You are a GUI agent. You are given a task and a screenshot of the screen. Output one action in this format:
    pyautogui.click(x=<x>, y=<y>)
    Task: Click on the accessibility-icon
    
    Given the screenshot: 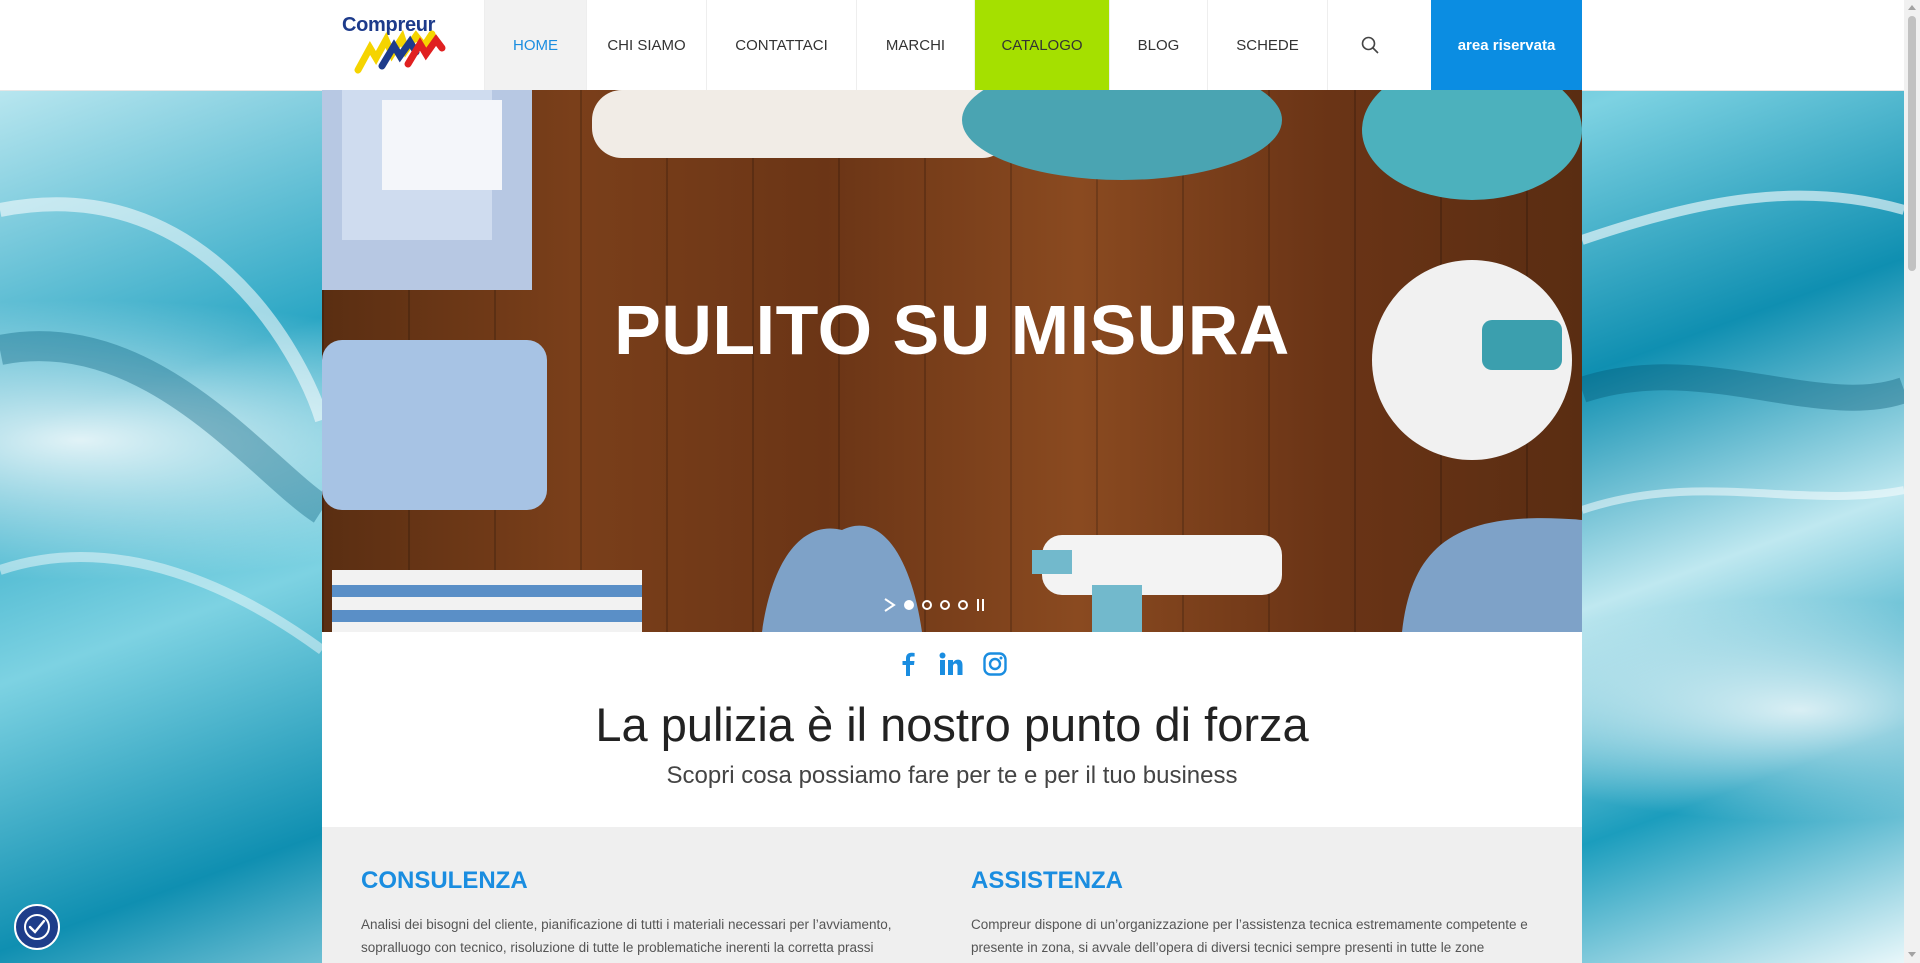 What is the action you would take?
    pyautogui.click(x=37, y=927)
    